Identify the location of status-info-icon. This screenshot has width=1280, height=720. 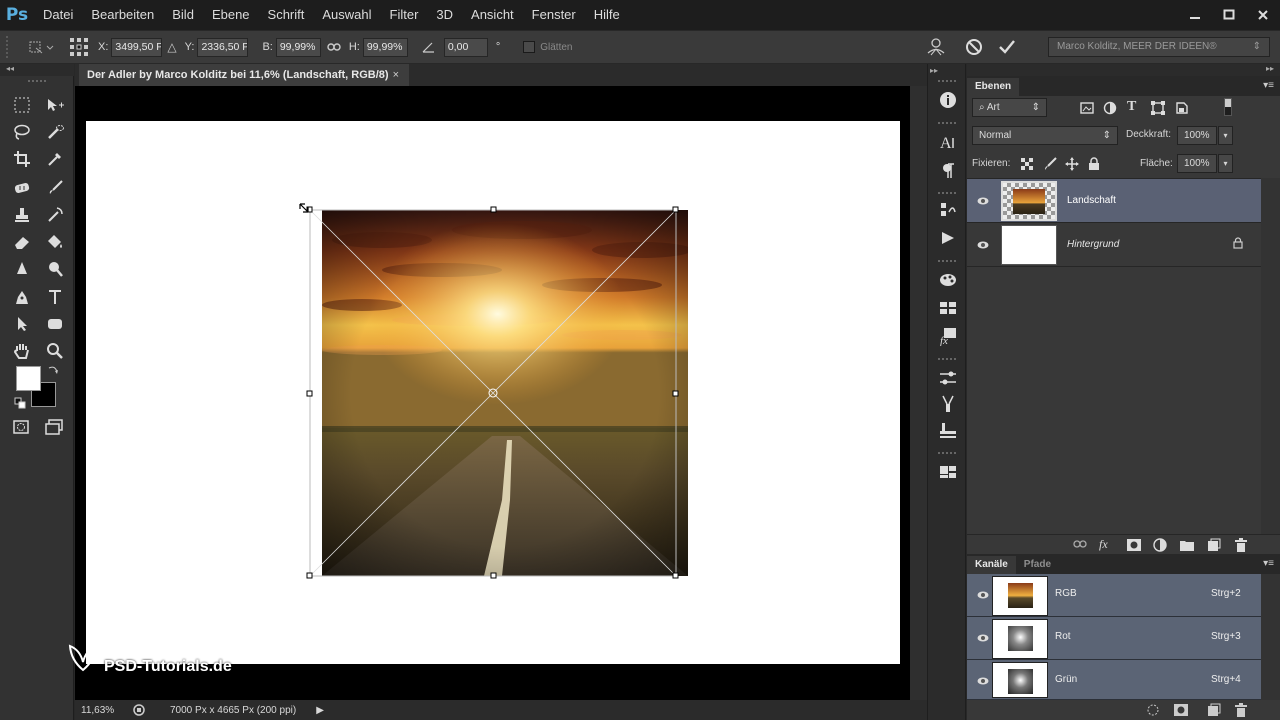
(140, 710).